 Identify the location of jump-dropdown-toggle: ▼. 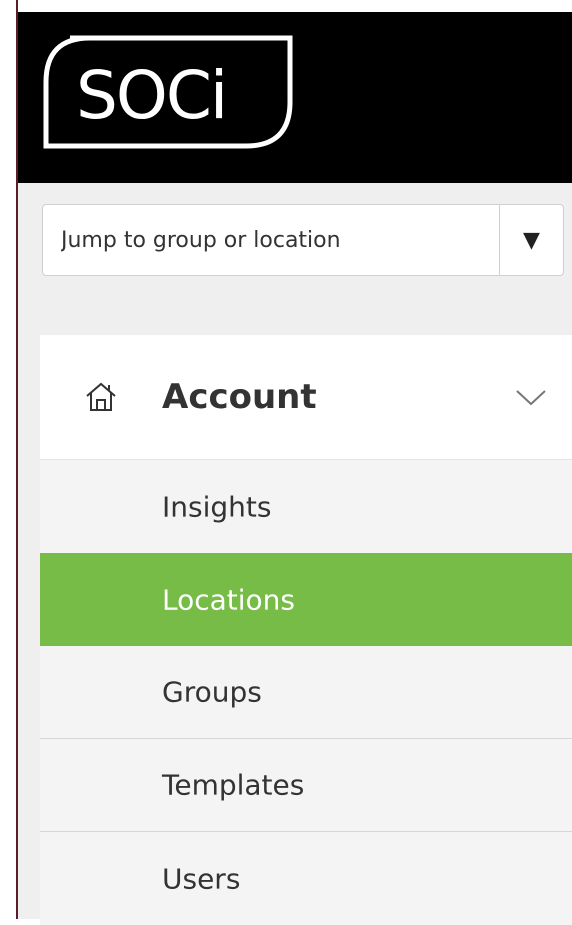
(531, 240).